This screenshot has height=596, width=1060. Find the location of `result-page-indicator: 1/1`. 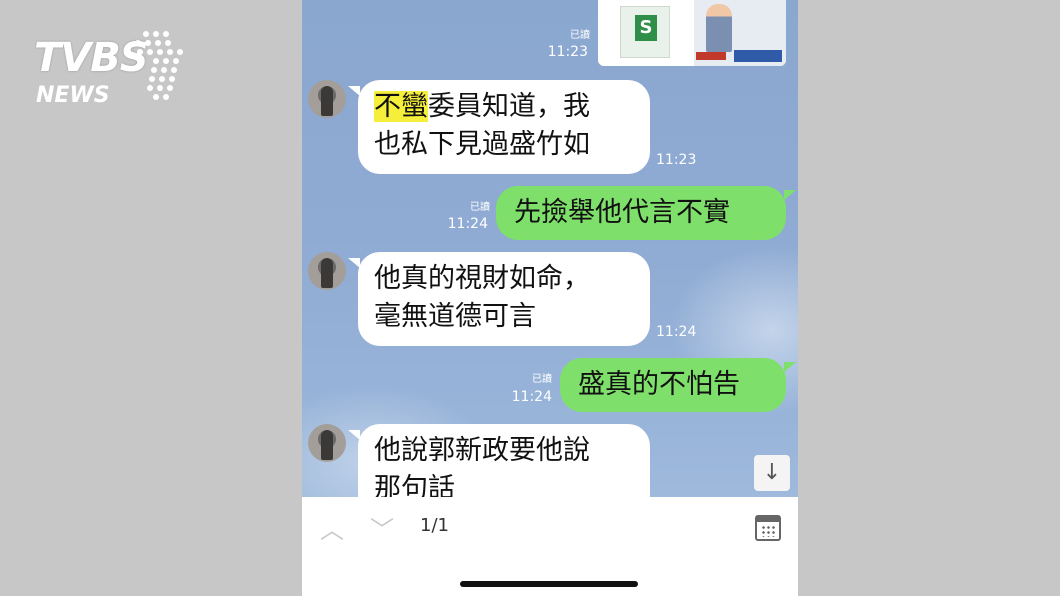

result-page-indicator: 1/1 is located at coordinates (434, 525).